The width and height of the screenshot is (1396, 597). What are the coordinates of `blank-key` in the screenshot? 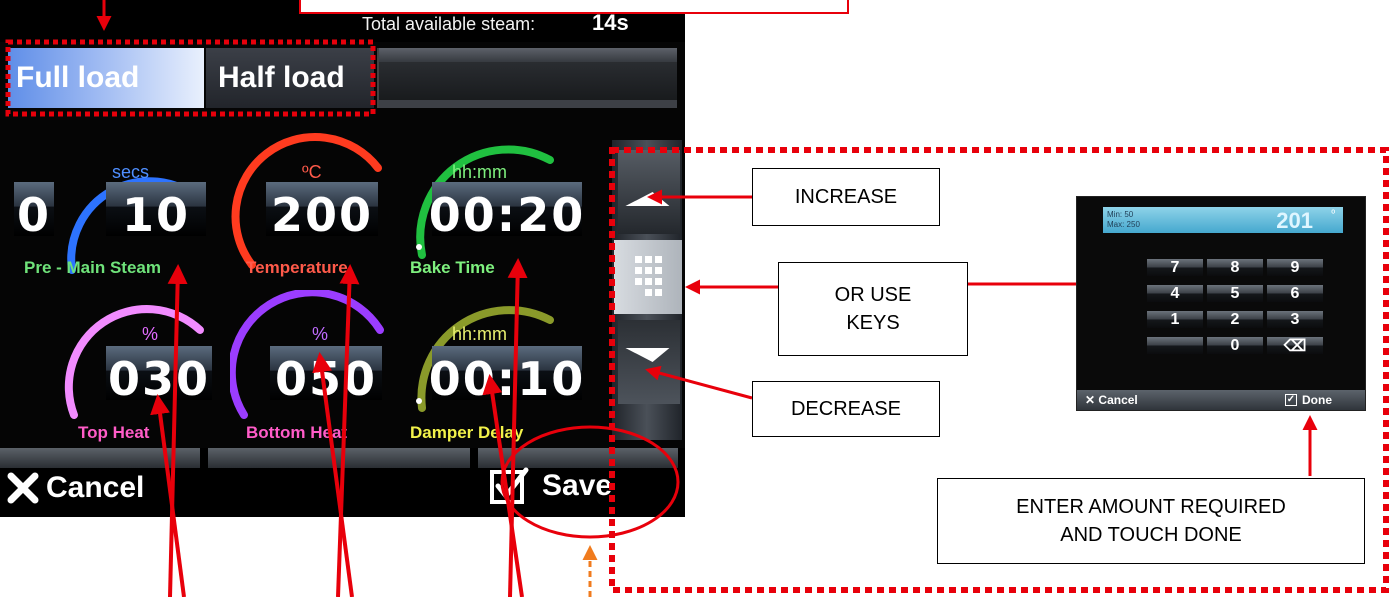 It's located at (1175, 345).